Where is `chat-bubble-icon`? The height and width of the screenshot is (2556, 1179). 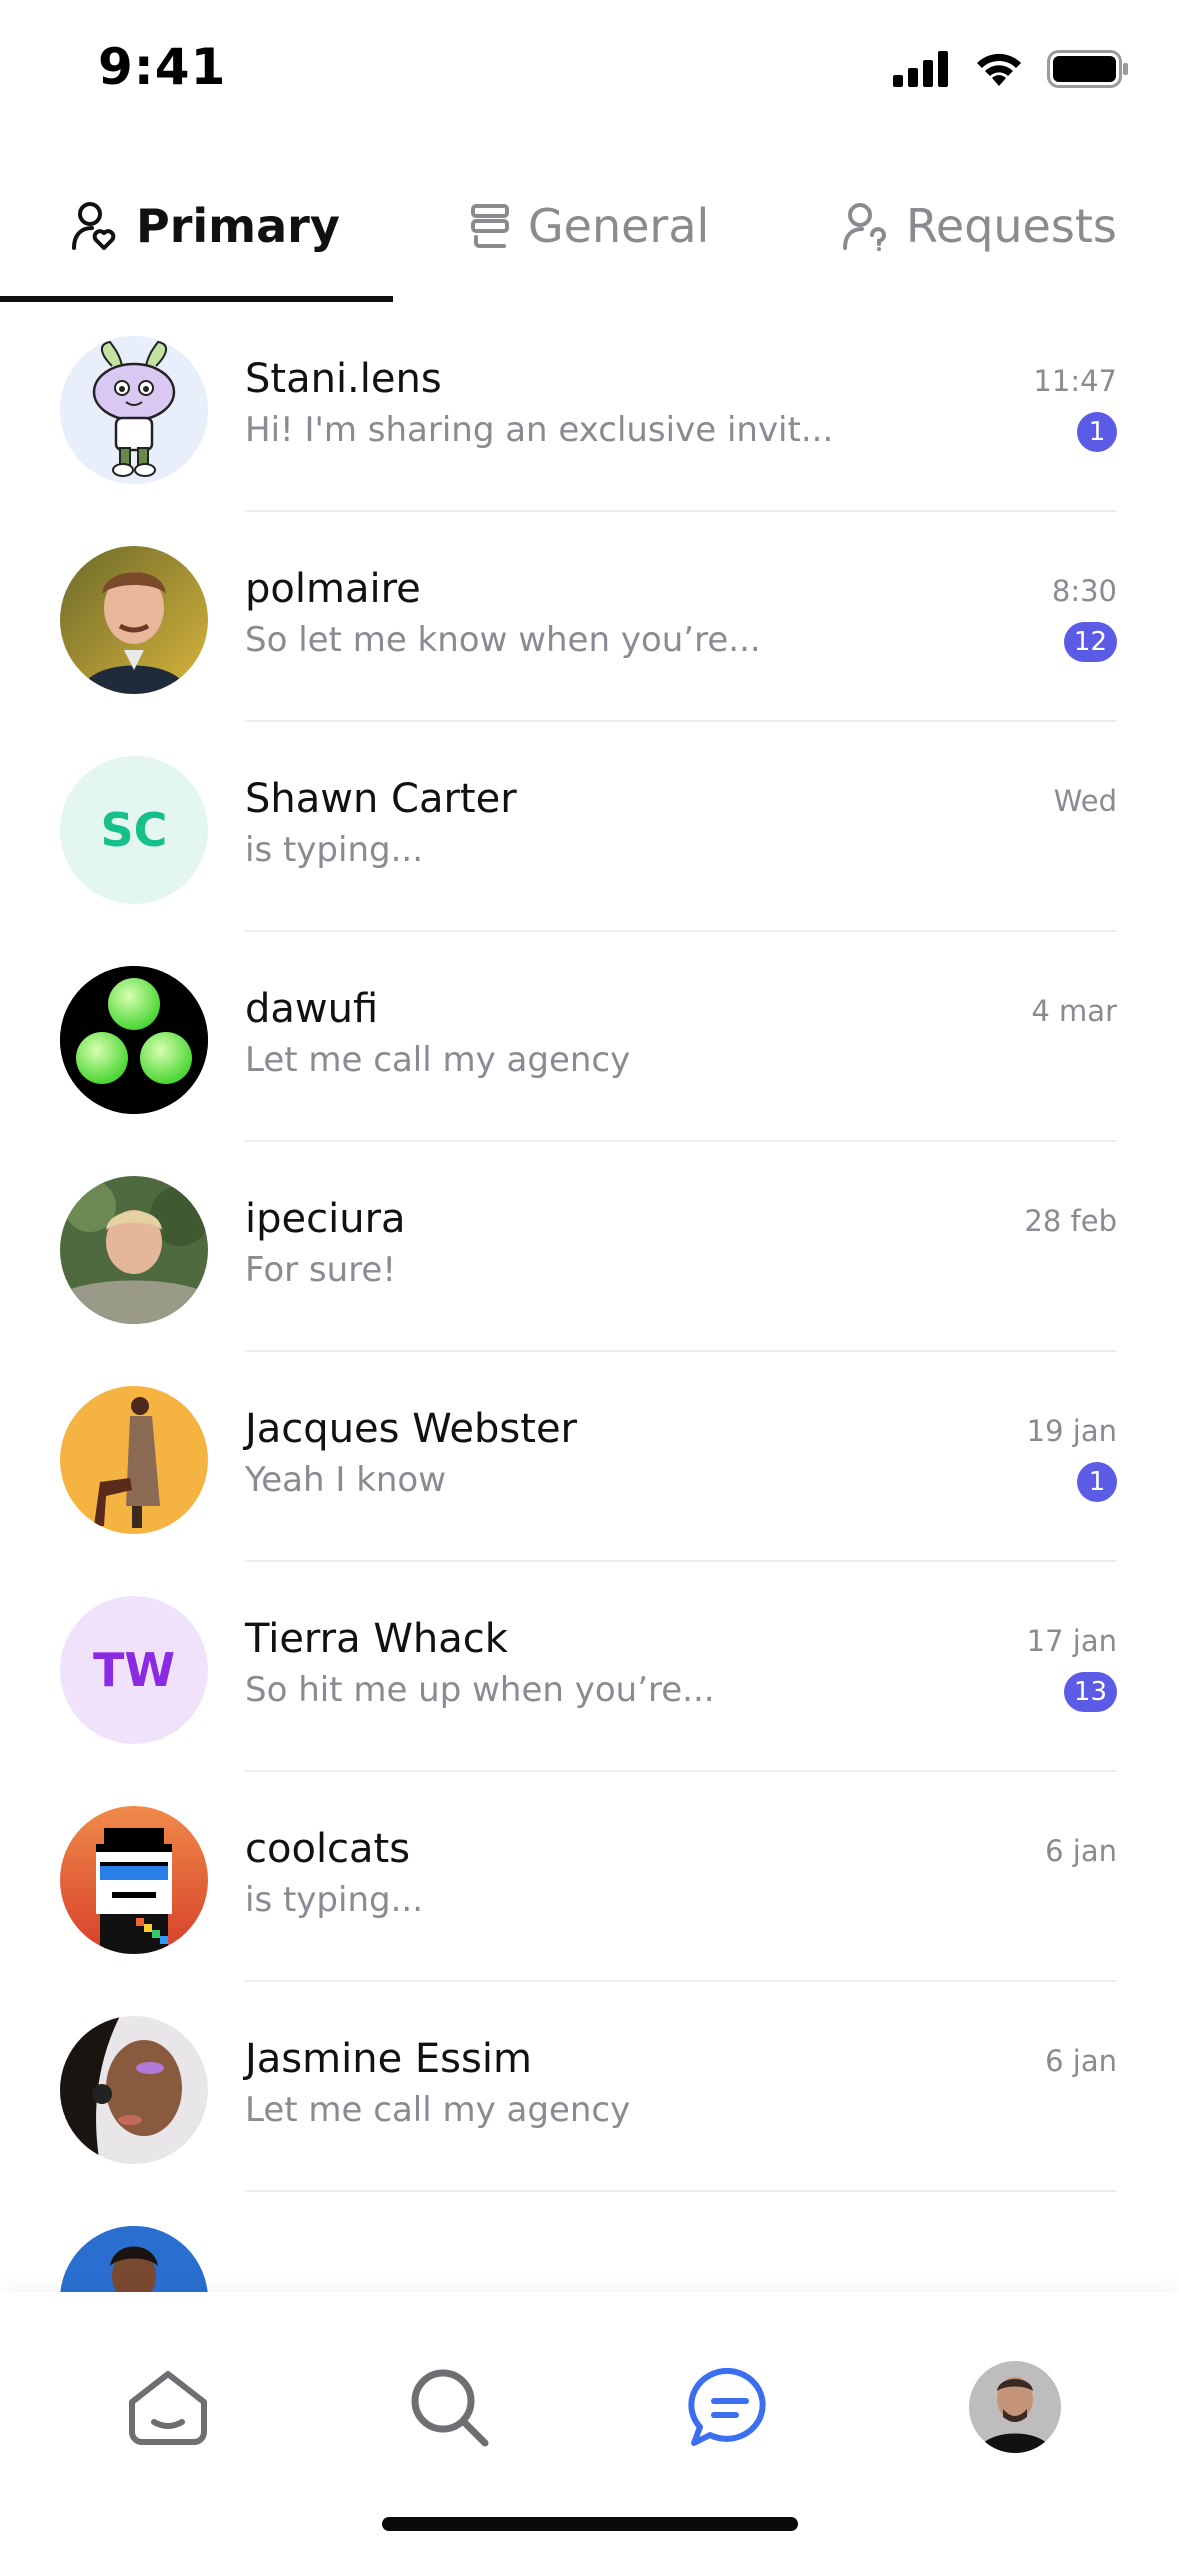
chat-bubble-icon is located at coordinates (727, 2406).